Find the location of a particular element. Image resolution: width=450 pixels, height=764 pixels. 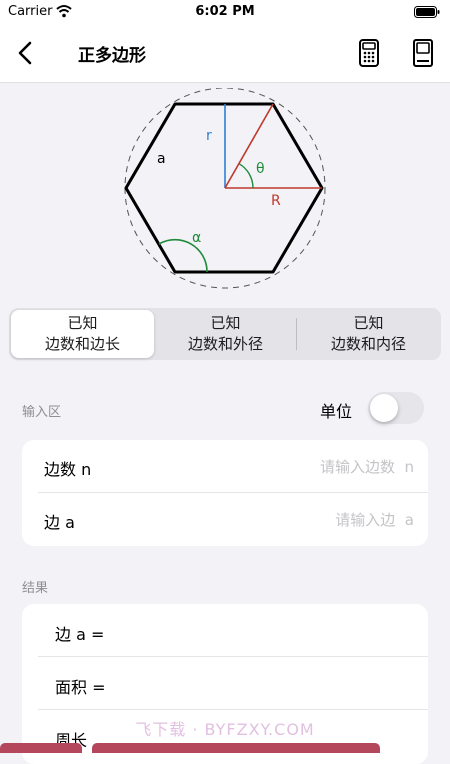

label-theta: θ is located at coordinates (260, 169).